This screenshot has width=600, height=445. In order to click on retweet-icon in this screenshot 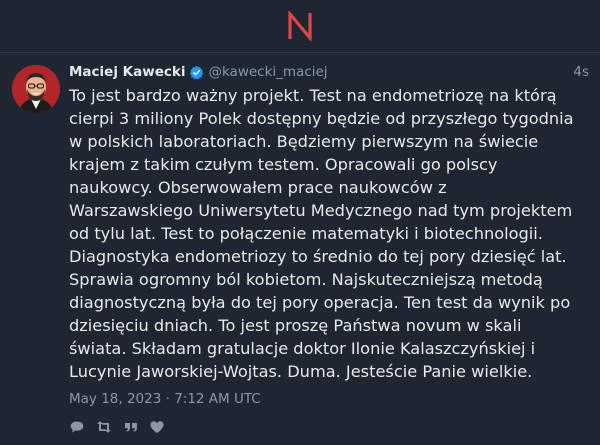, I will do `click(104, 427)`.